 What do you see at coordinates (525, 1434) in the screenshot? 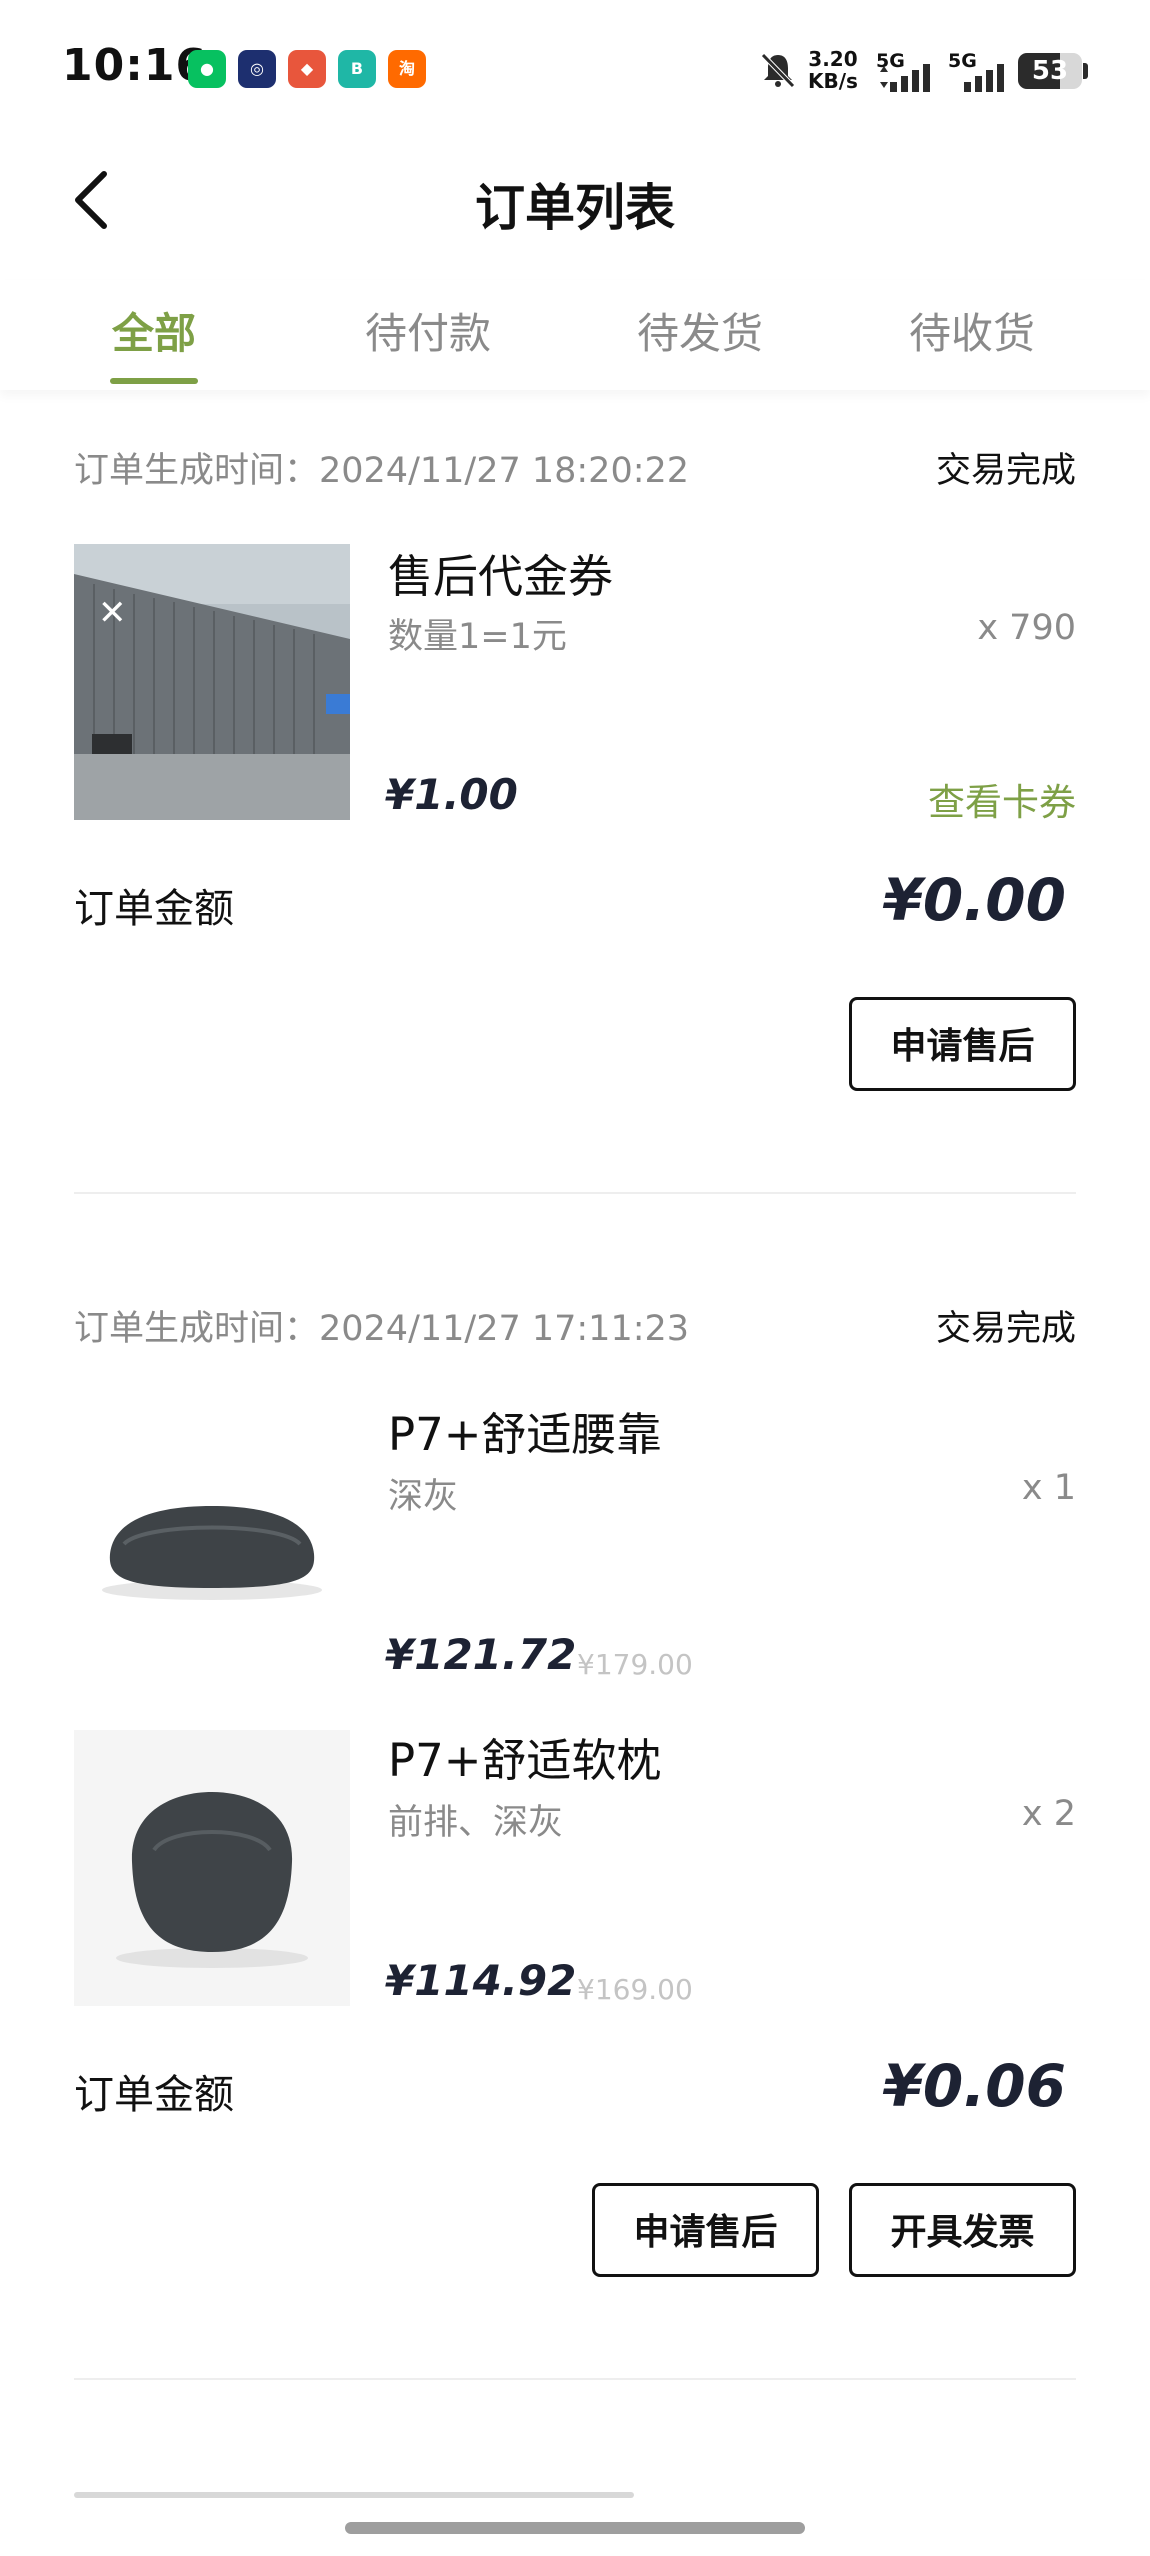
I see `product-name: P7+舒适腰靠` at bounding box center [525, 1434].